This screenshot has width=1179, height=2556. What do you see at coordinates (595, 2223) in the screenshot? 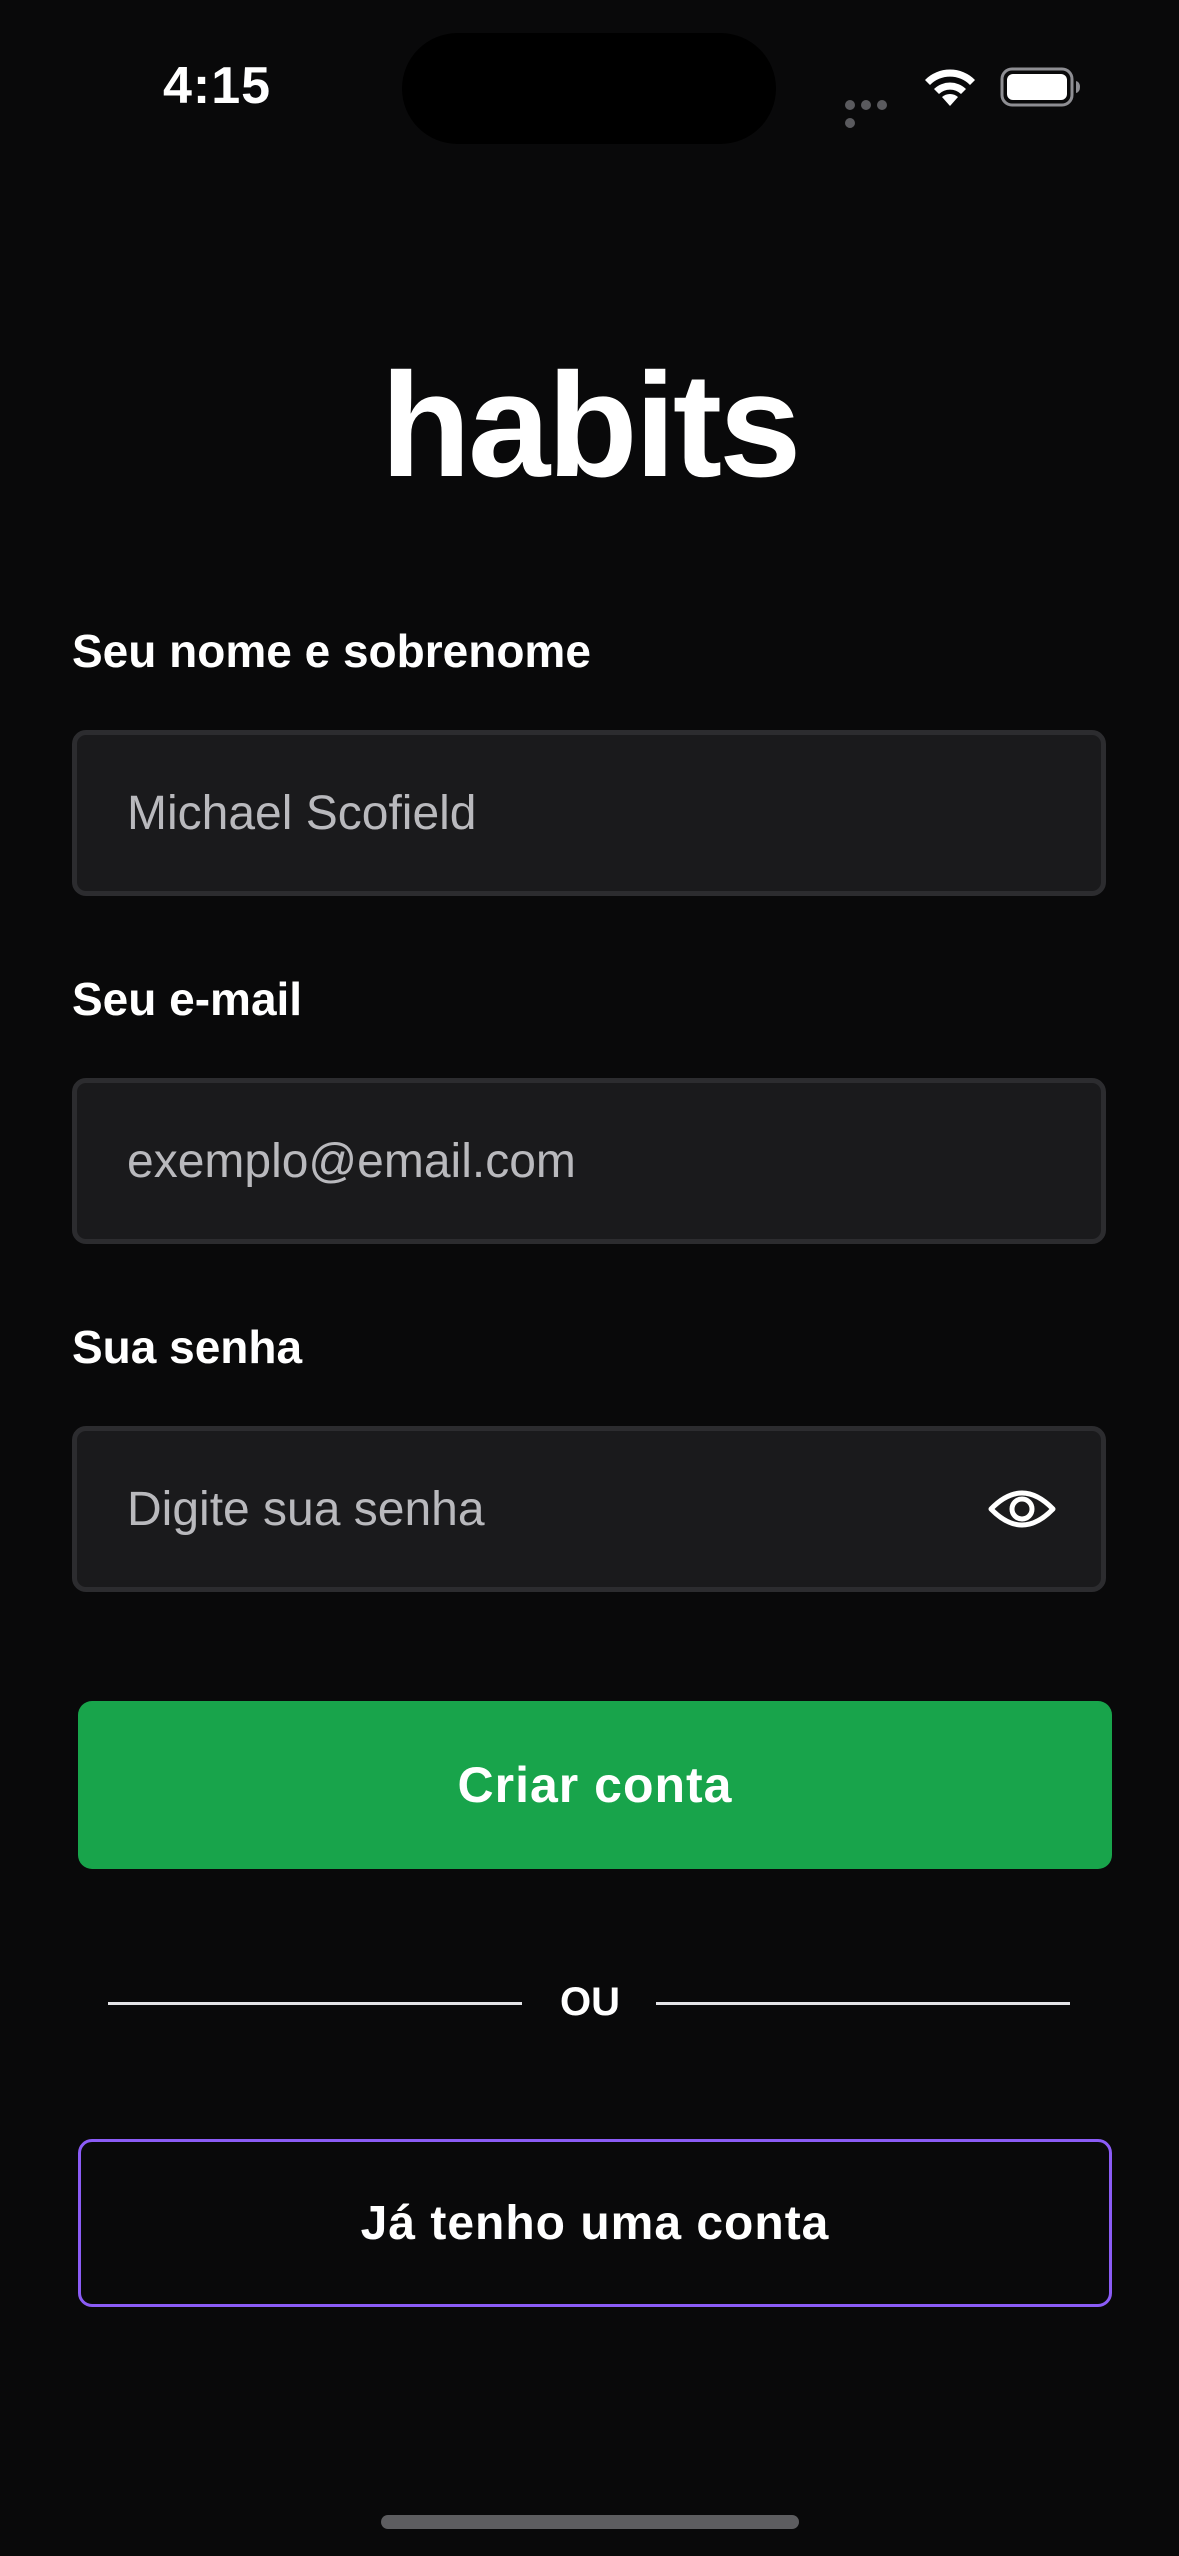
I see `have-account-button: Já tenho uma conta` at bounding box center [595, 2223].